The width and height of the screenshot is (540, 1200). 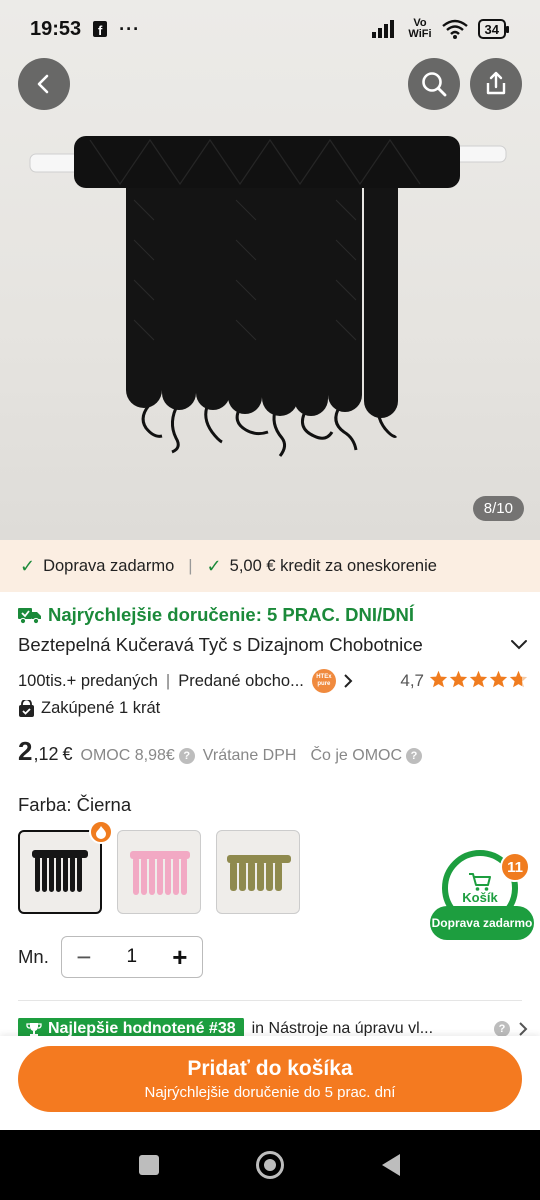 I want to click on fast-delivery-banner: Najrýchlejšie doručenie: 5 PRAC. DNI/DNÍ, so click(x=216, y=615).